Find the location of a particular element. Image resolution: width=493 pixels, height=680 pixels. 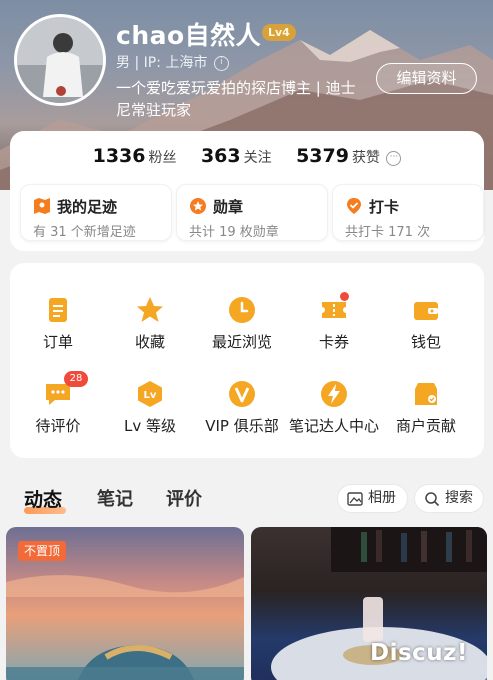

avatar is located at coordinates (60, 60).